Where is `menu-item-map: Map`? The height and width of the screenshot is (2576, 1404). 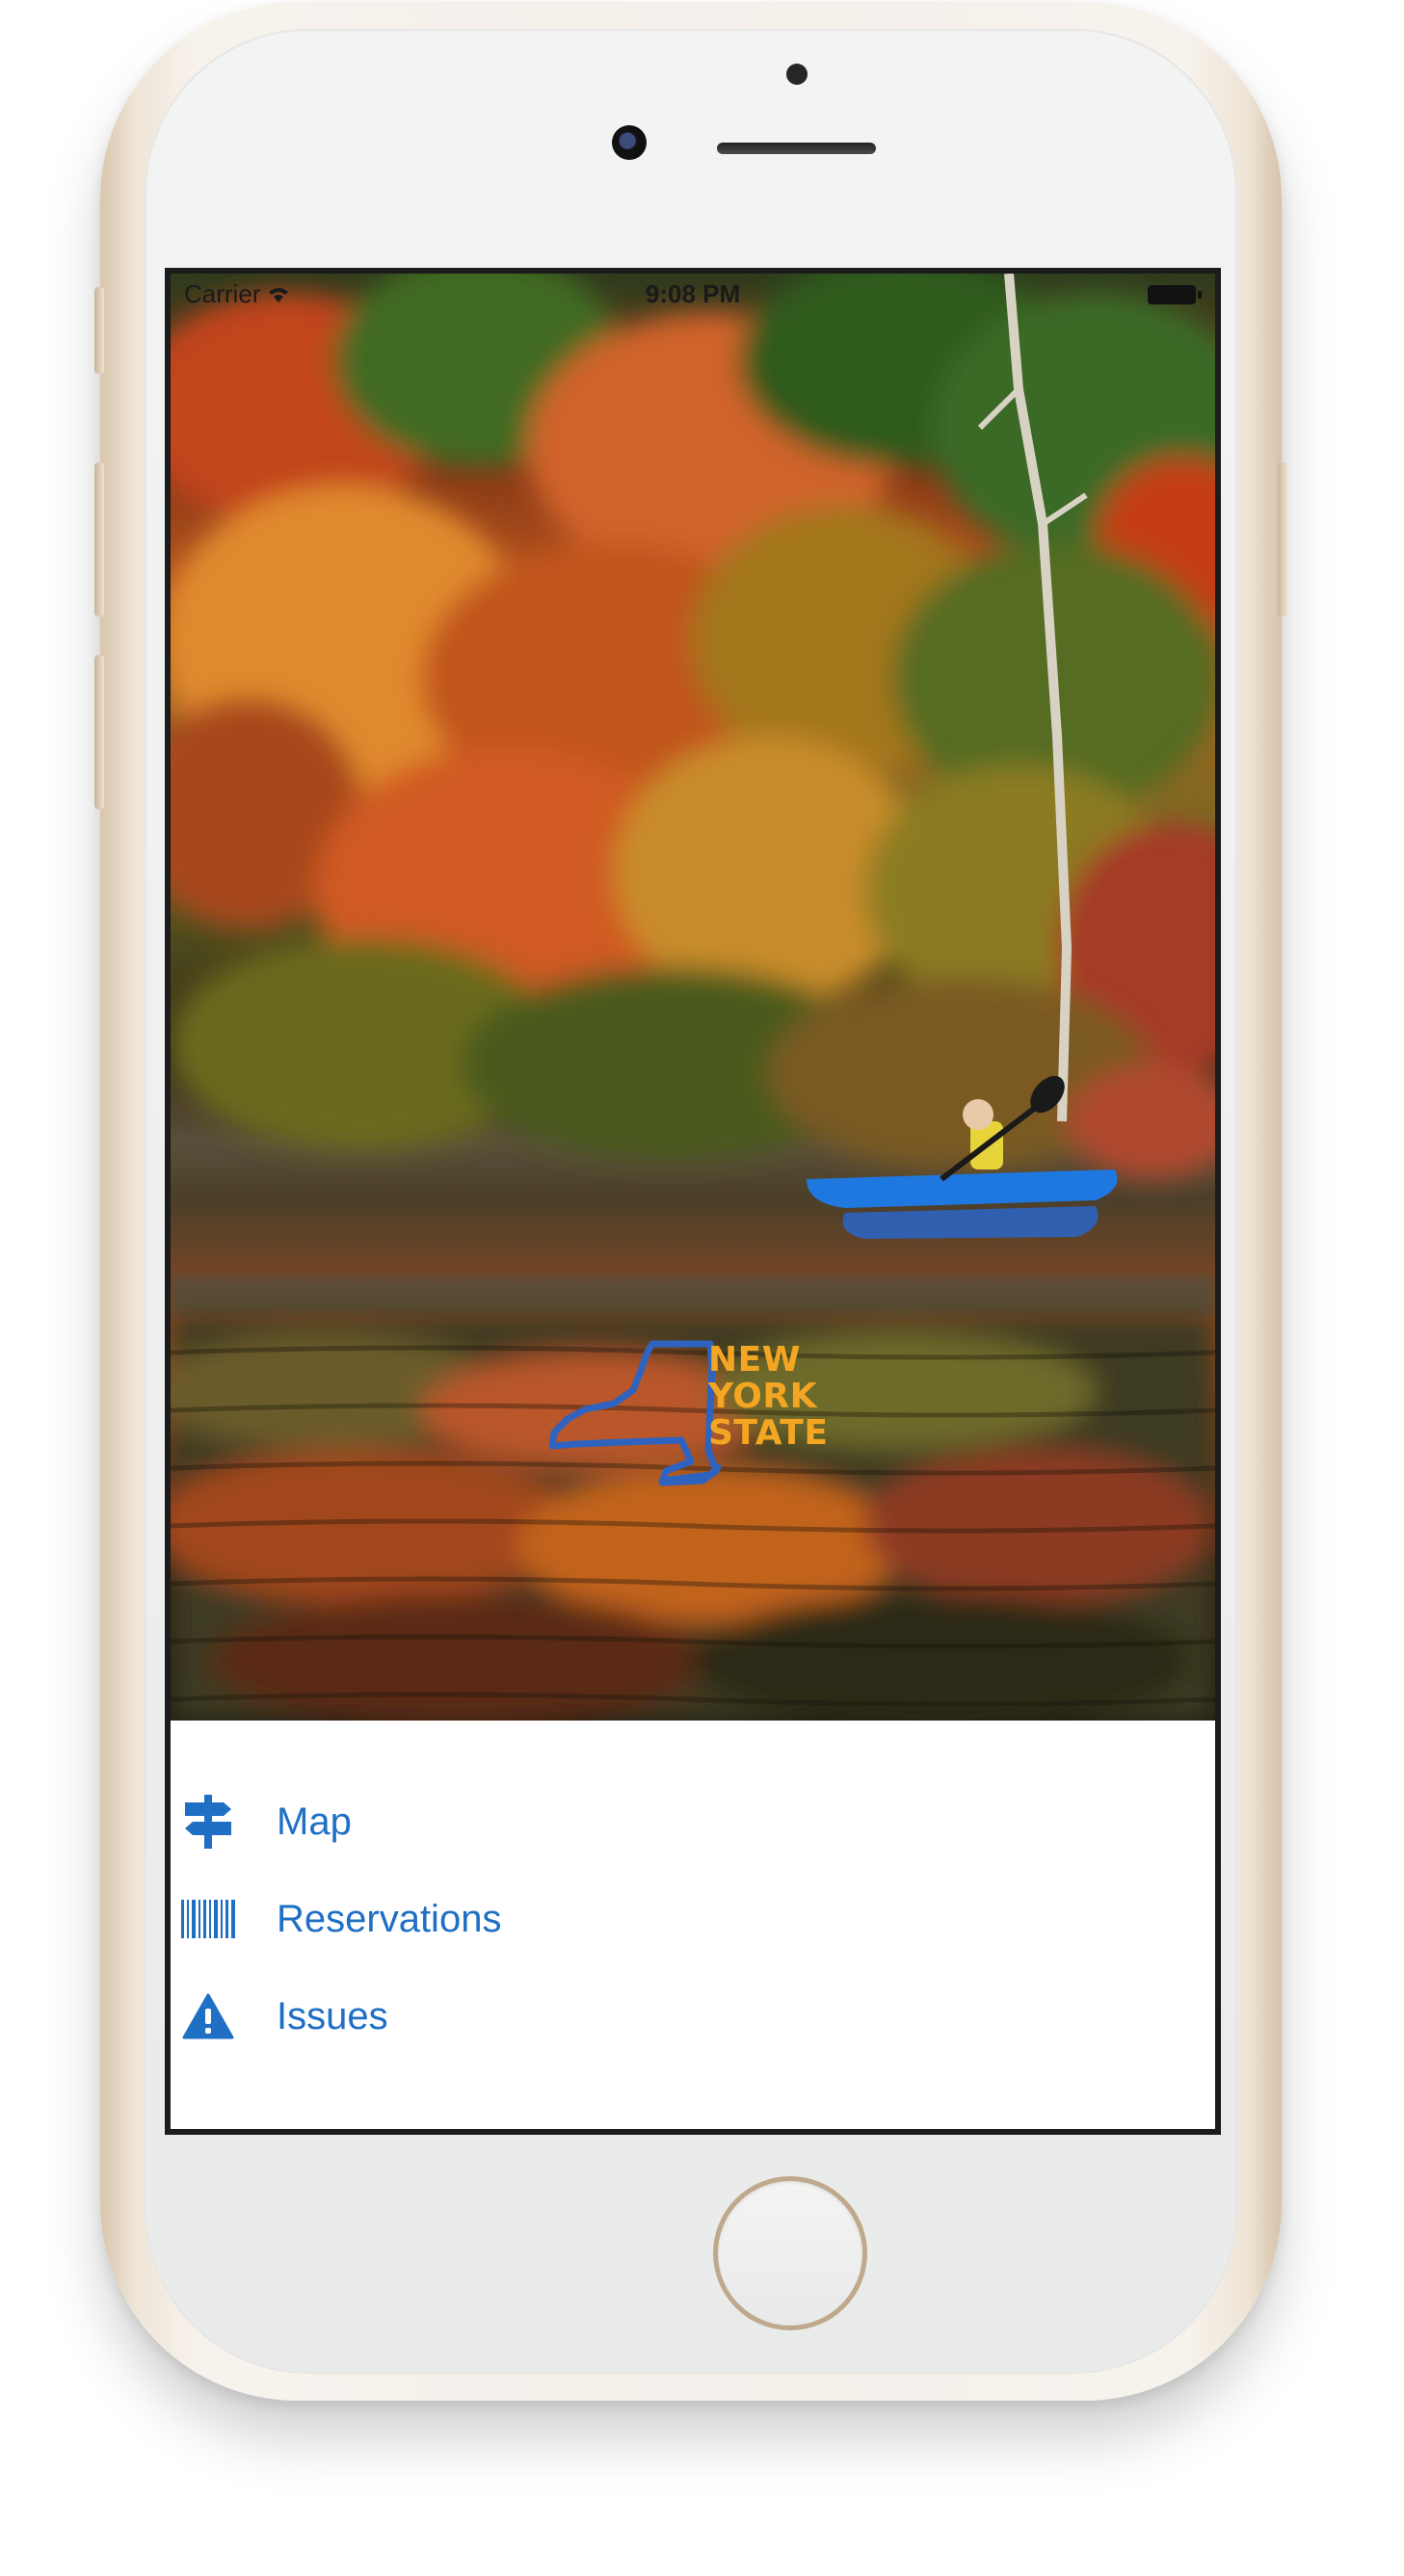
menu-item-map: Map is located at coordinates (693, 1821).